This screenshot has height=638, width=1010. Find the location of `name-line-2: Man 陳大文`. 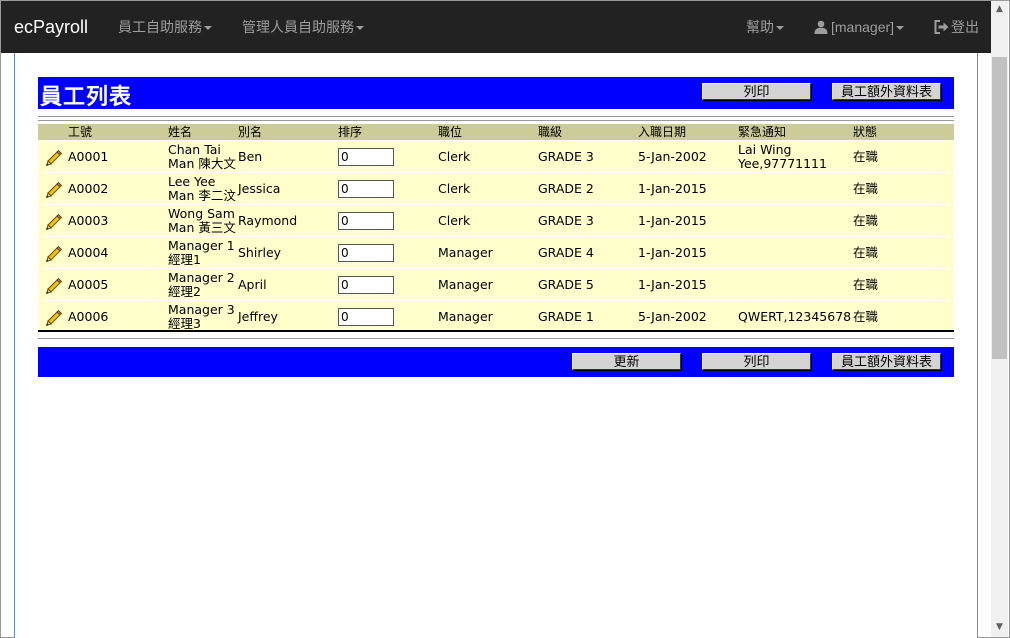

name-line-2: Man 陳大文 is located at coordinates (202, 163).